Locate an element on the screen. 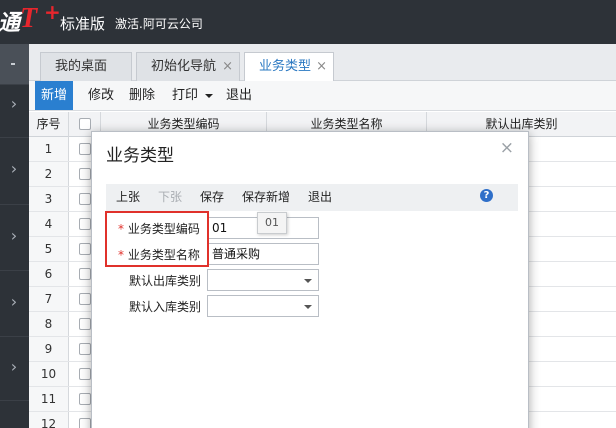  default-in-label: 默认入库类别 is located at coordinates (165, 307).